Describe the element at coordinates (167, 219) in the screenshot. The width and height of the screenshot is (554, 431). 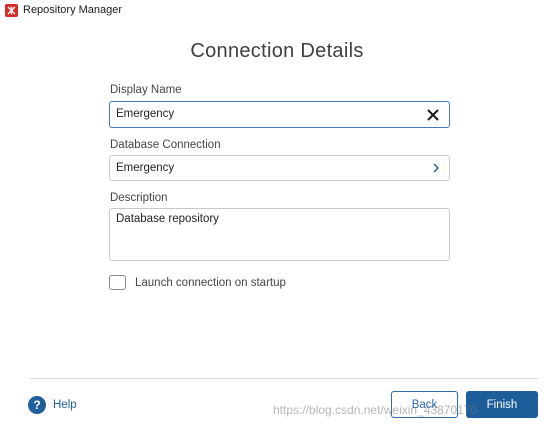
I see `description-value: Database repository` at that location.